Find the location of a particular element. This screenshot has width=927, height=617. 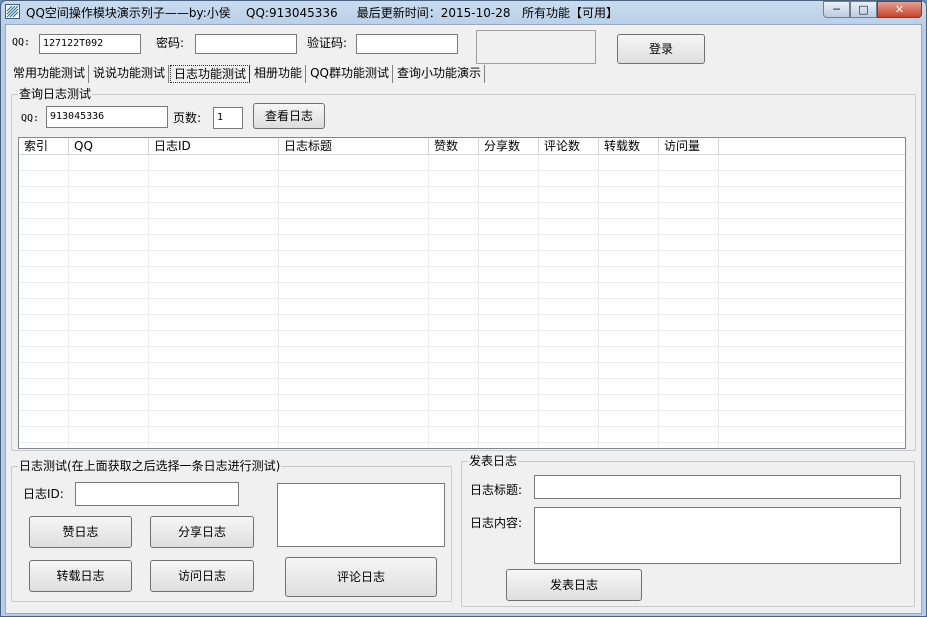

maximize-button: □ is located at coordinates (863, 9).